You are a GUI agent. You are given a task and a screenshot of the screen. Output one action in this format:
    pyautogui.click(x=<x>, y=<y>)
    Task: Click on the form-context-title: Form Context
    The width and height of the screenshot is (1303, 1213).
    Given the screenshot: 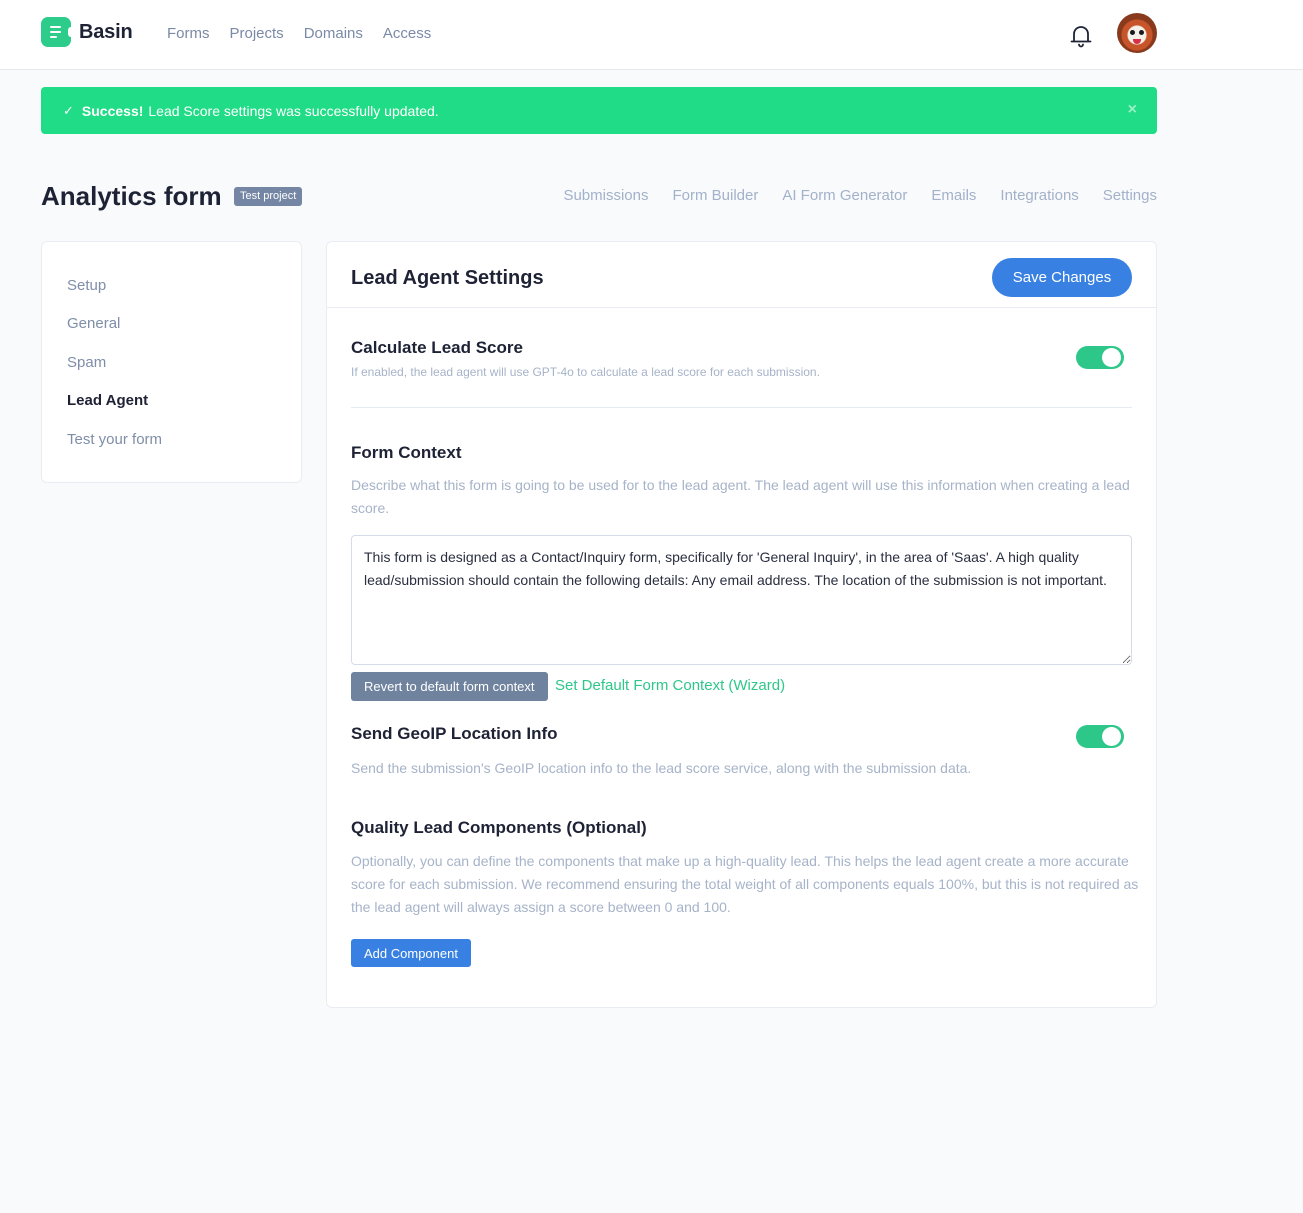 What is the action you would take?
    pyautogui.click(x=406, y=452)
    